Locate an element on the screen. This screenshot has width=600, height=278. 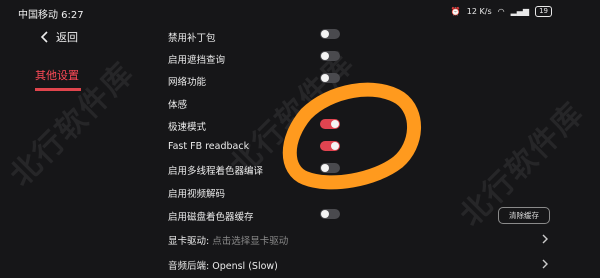
orange-circle-annotation is located at coordinates (351, 136).